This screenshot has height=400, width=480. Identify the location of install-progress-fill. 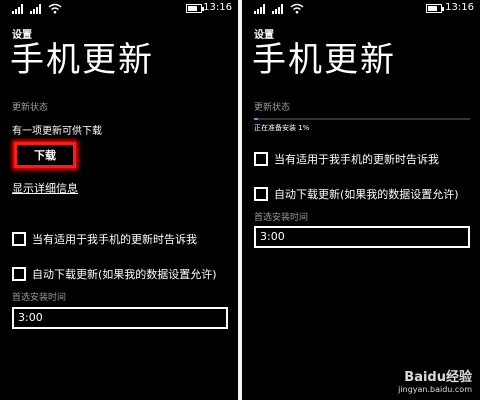
(256, 119).